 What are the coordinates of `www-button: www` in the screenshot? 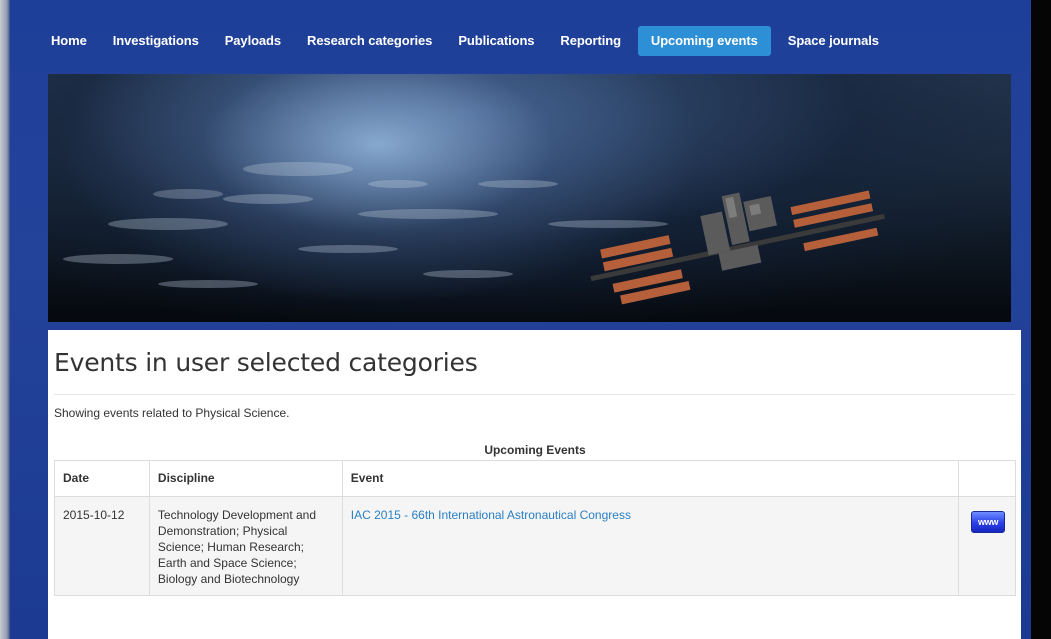 It's located at (988, 522).